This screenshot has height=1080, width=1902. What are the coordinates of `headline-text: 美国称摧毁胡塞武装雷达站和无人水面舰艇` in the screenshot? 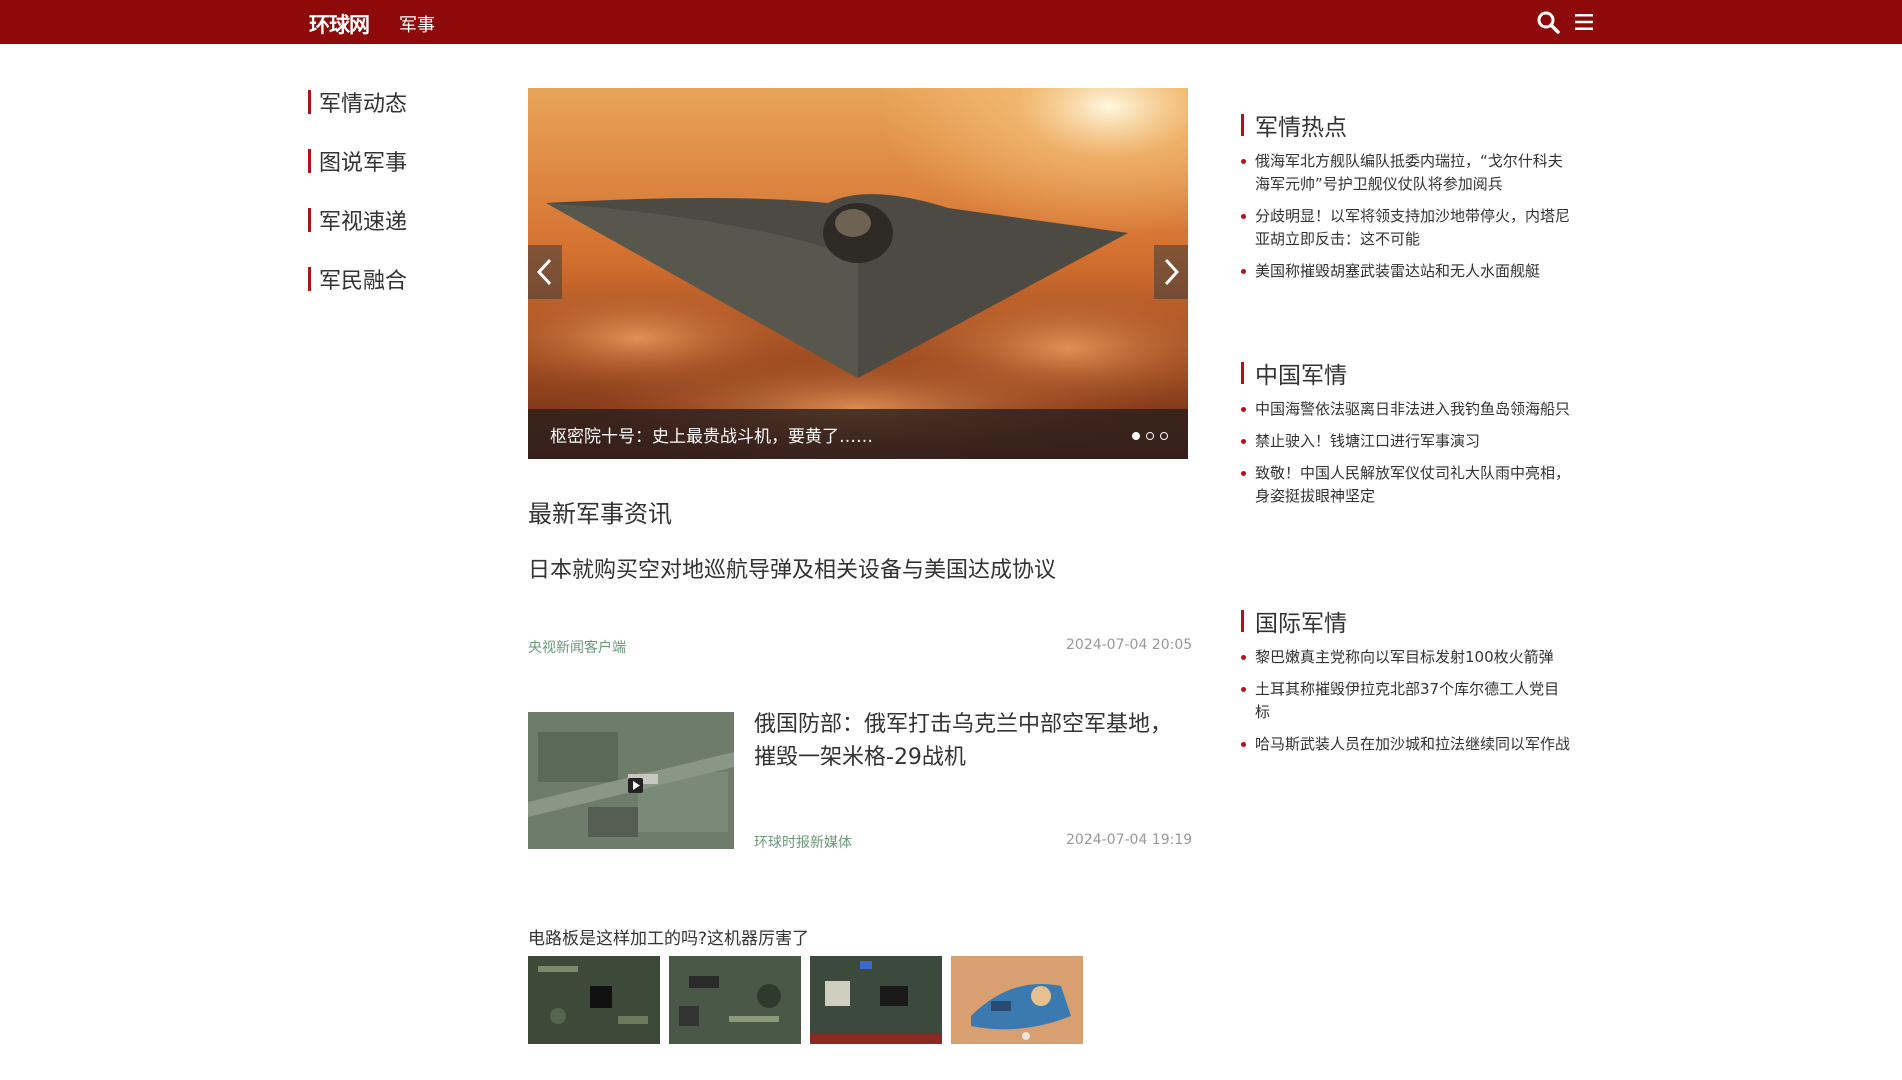 It's located at (1398, 271).